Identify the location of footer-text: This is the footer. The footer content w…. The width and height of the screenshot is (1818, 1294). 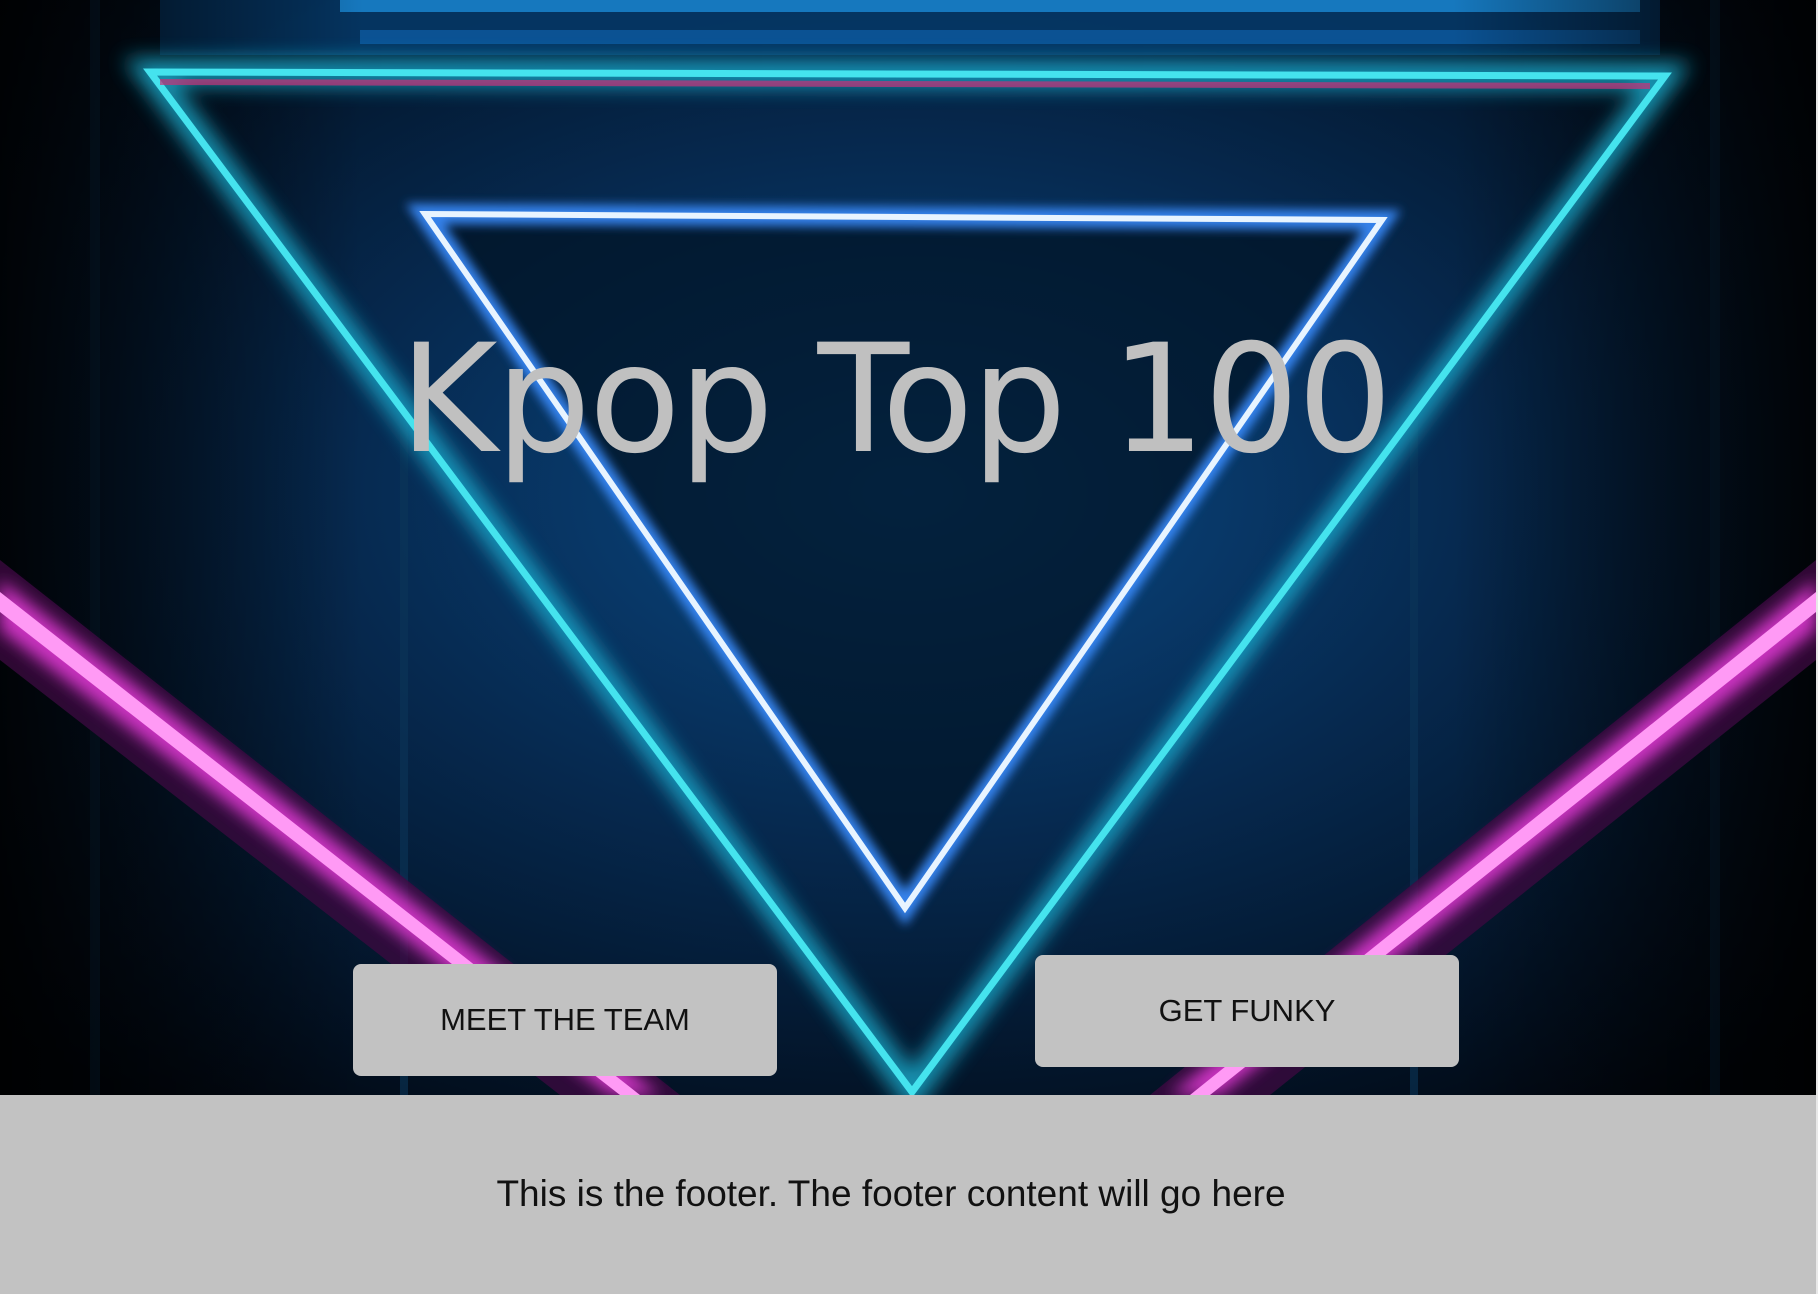
(891, 1193).